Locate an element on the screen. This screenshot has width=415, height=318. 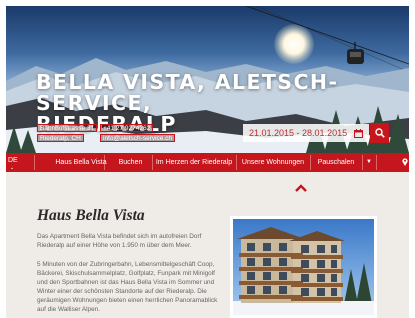
email-link: info@aletsch-service.ch is located at coordinates (138, 138).